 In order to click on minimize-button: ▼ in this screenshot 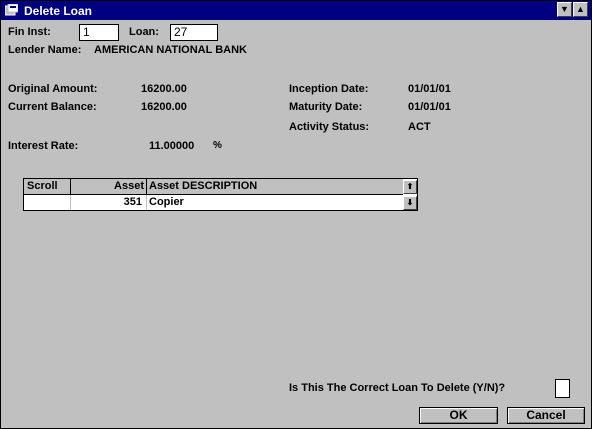, I will do `click(564, 9)`.